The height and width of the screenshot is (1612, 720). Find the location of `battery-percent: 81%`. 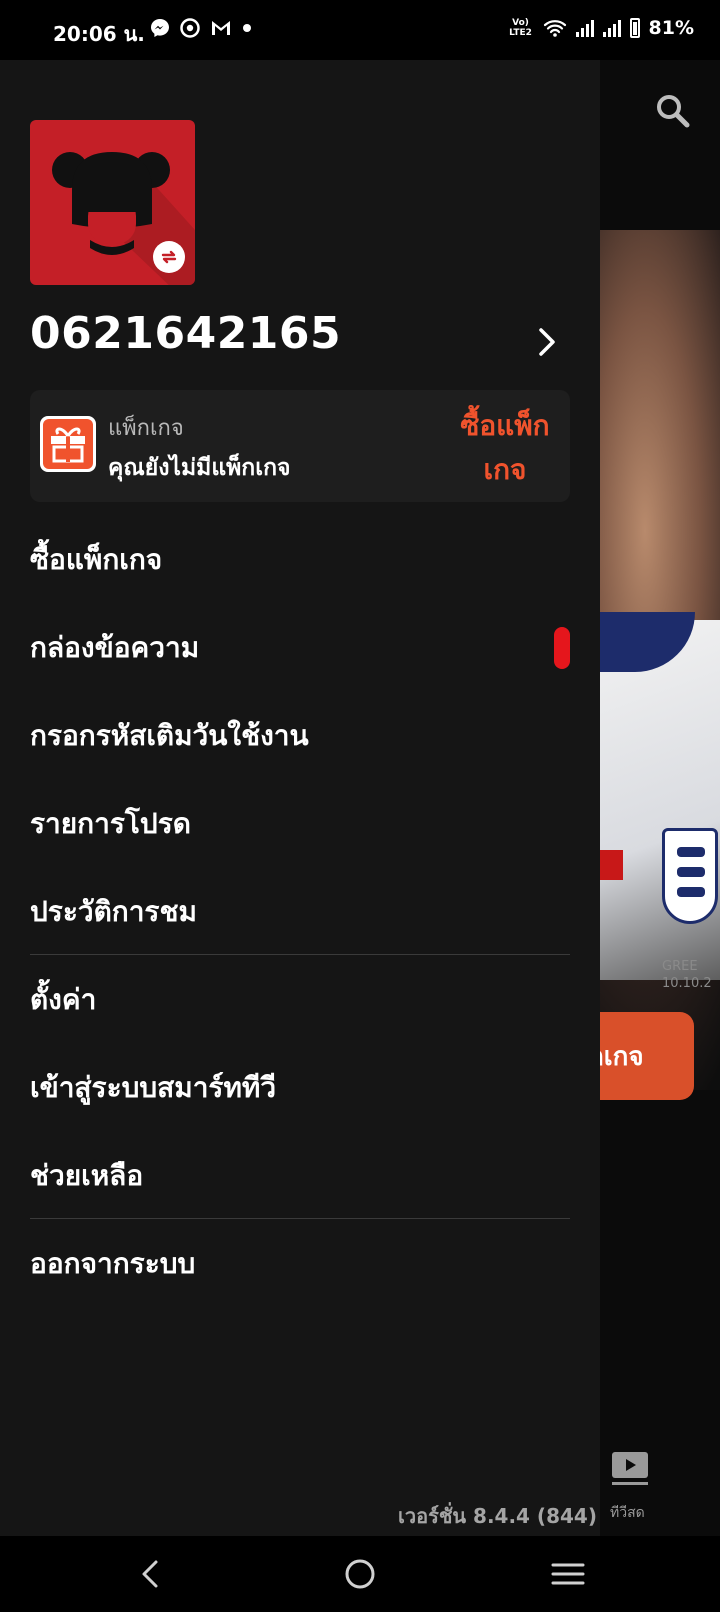

battery-percent: 81% is located at coordinates (671, 28).